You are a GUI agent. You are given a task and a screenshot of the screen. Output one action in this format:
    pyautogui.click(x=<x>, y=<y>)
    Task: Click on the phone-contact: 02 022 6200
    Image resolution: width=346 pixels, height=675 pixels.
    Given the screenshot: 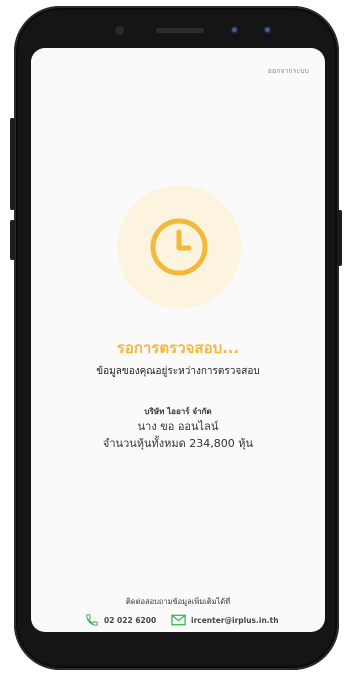 What is the action you would take?
    pyautogui.click(x=120, y=620)
    